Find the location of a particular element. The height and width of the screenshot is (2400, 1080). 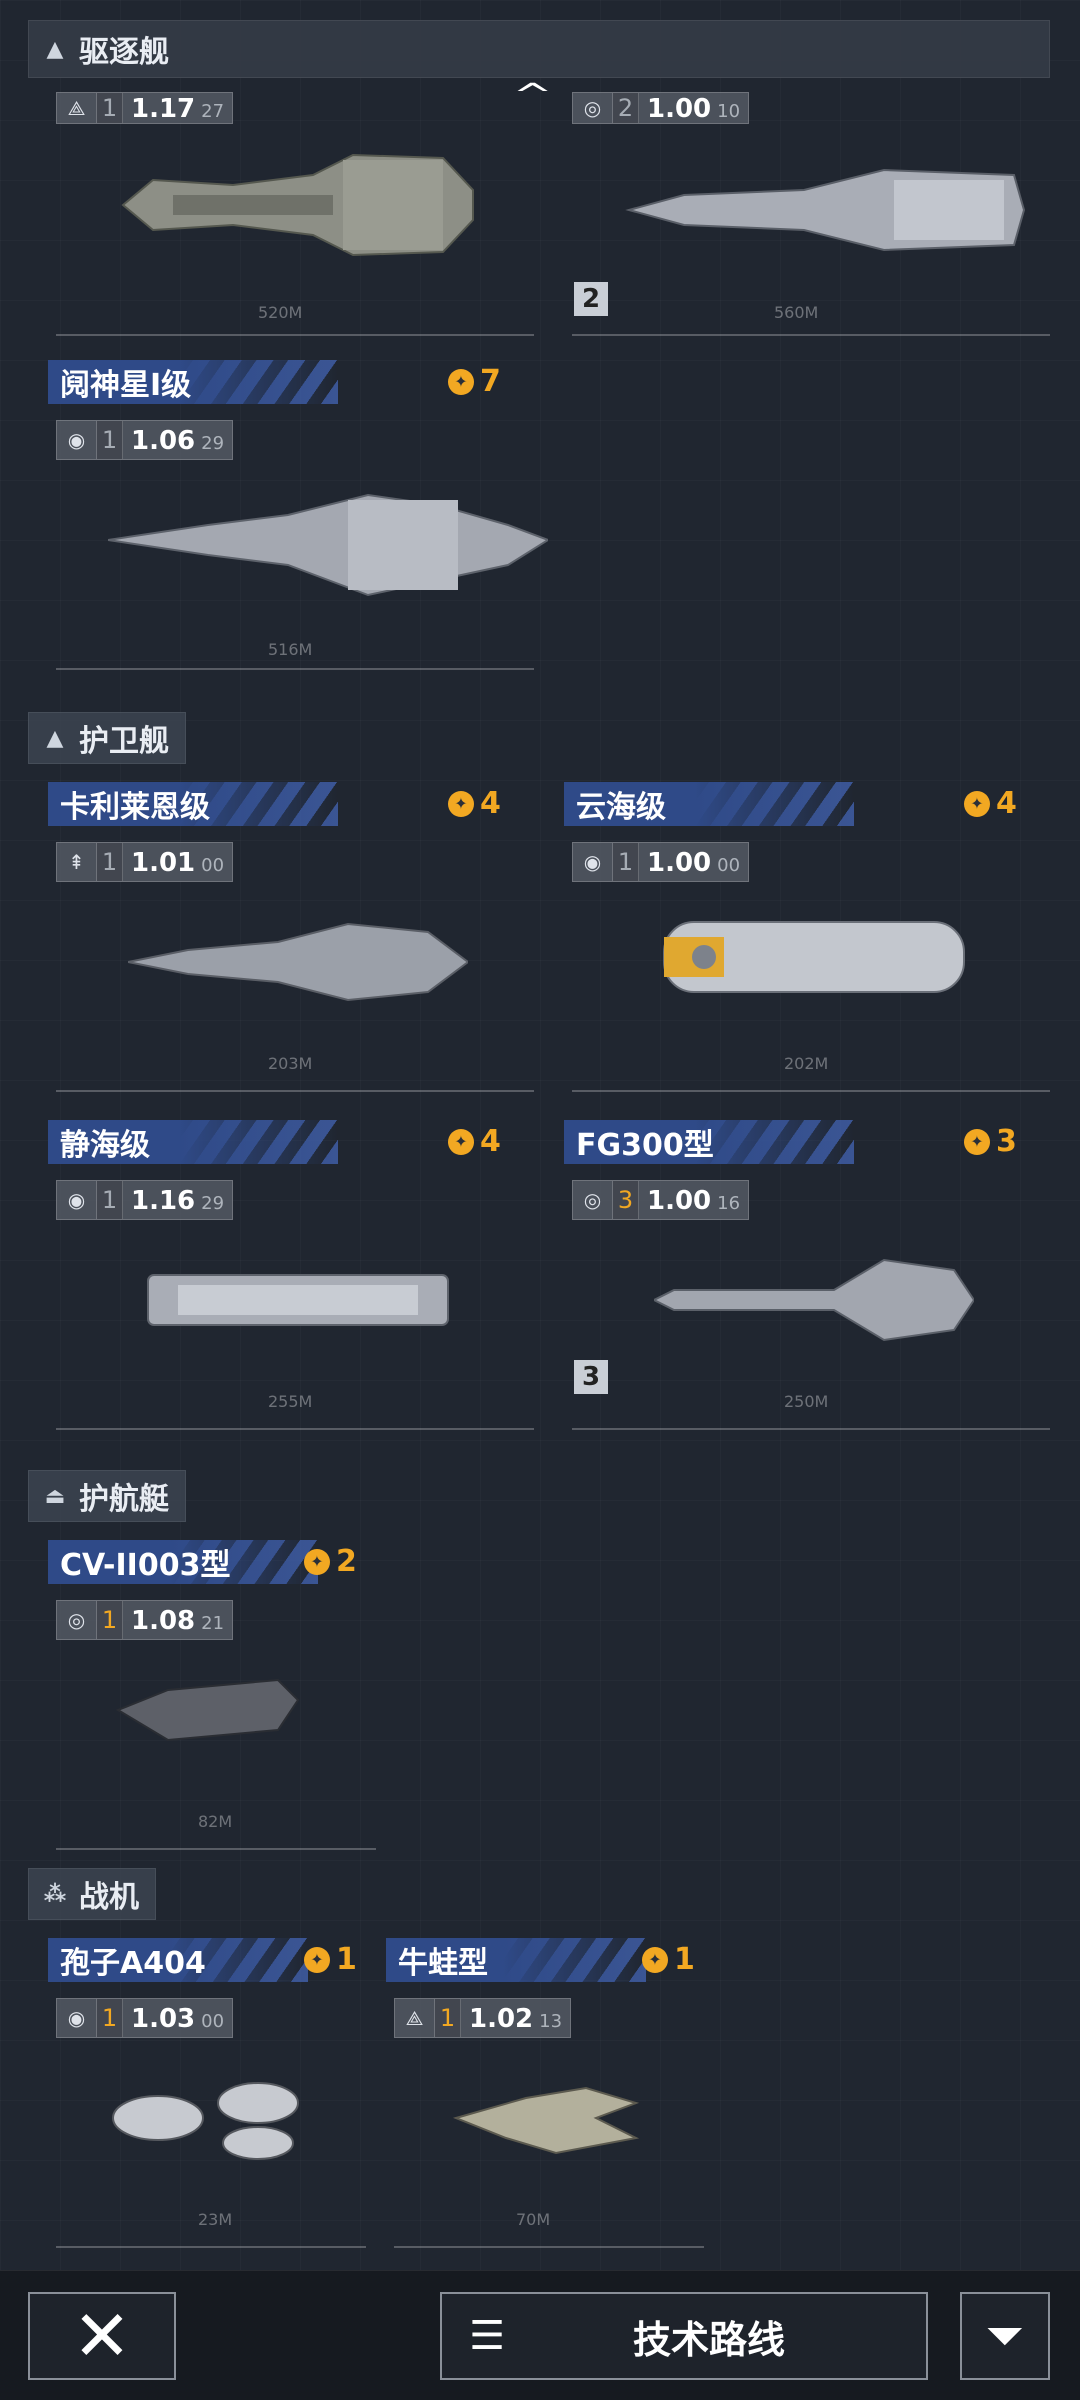

cost-badge: ✦ 7 is located at coordinates (474, 381).